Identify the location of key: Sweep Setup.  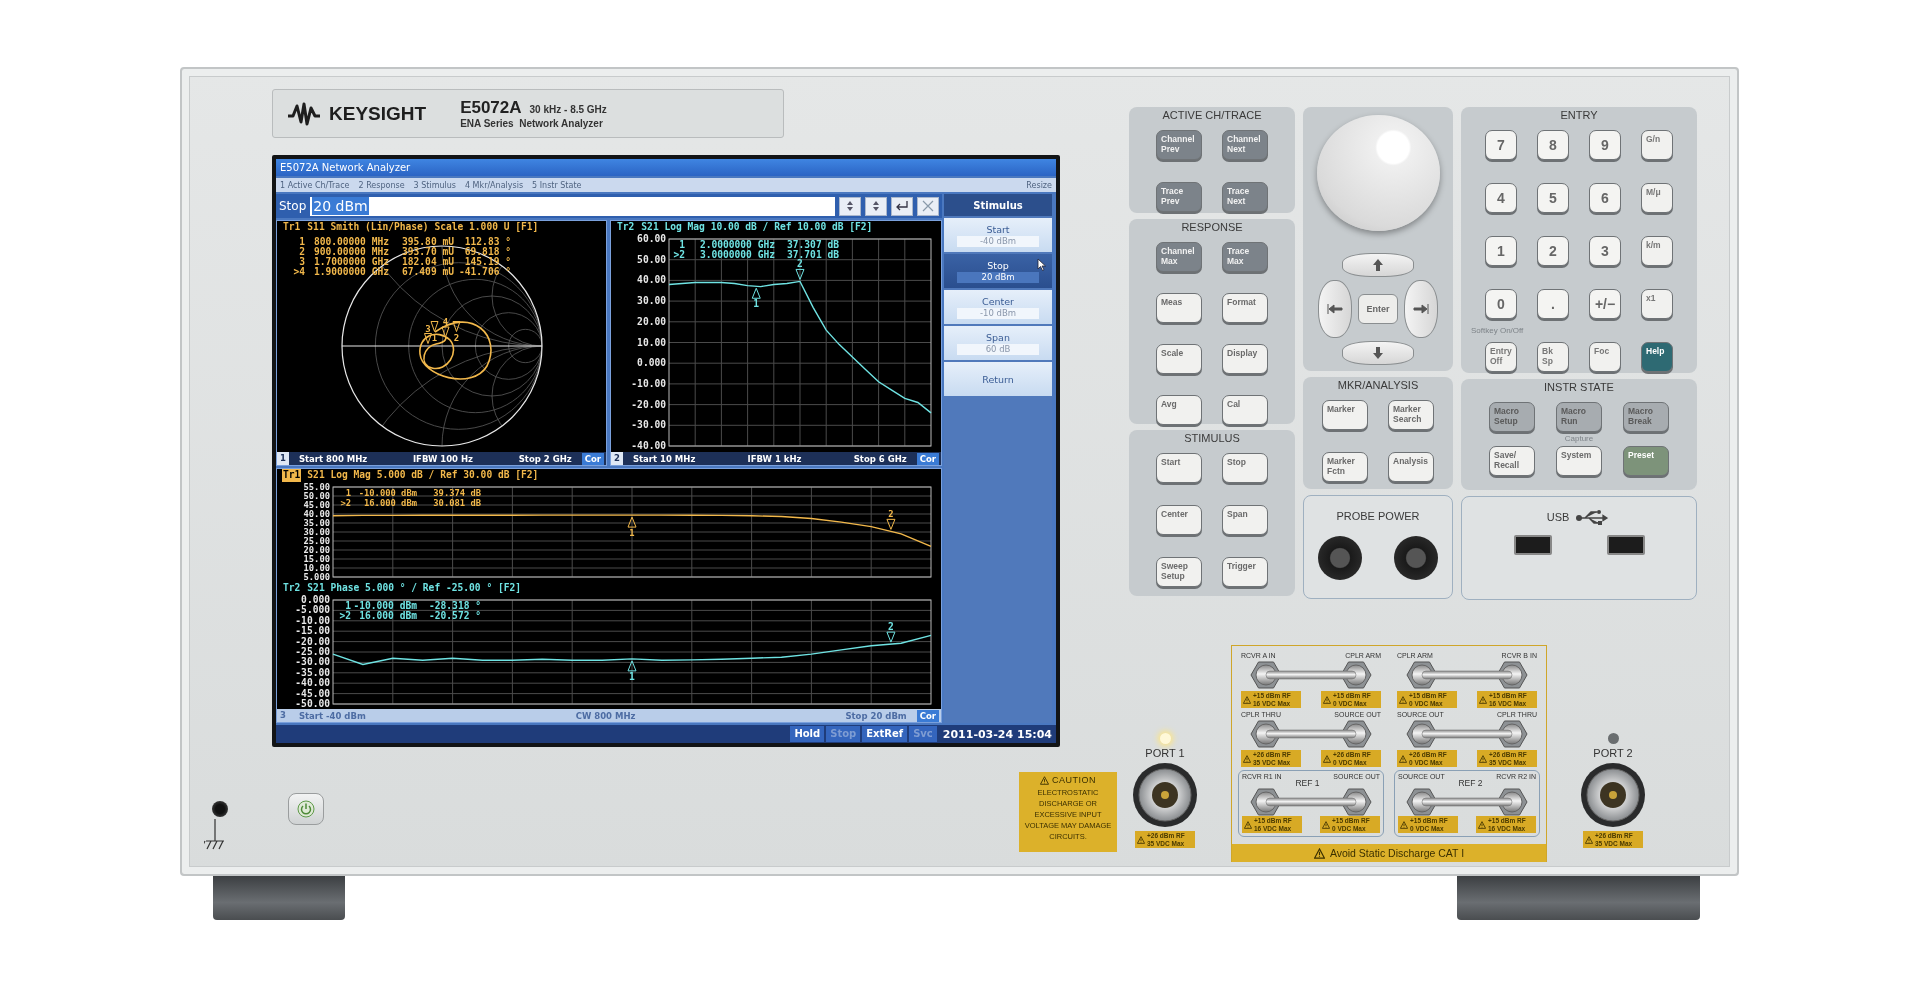
(1179, 572).